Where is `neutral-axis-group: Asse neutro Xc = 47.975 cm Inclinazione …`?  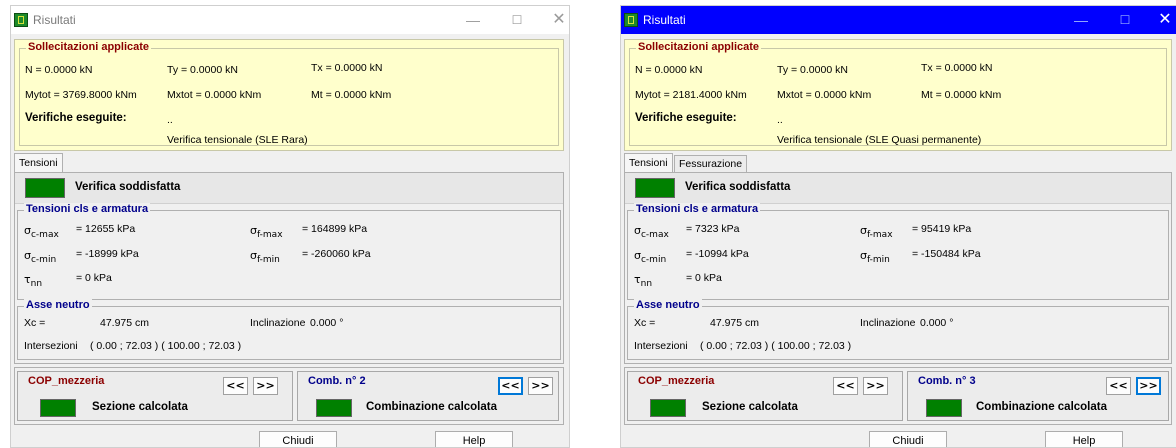
neutral-axis-group: Asse neutro Xc = 47.975 cm Inclinazione … is located at coordinates (289, 329).